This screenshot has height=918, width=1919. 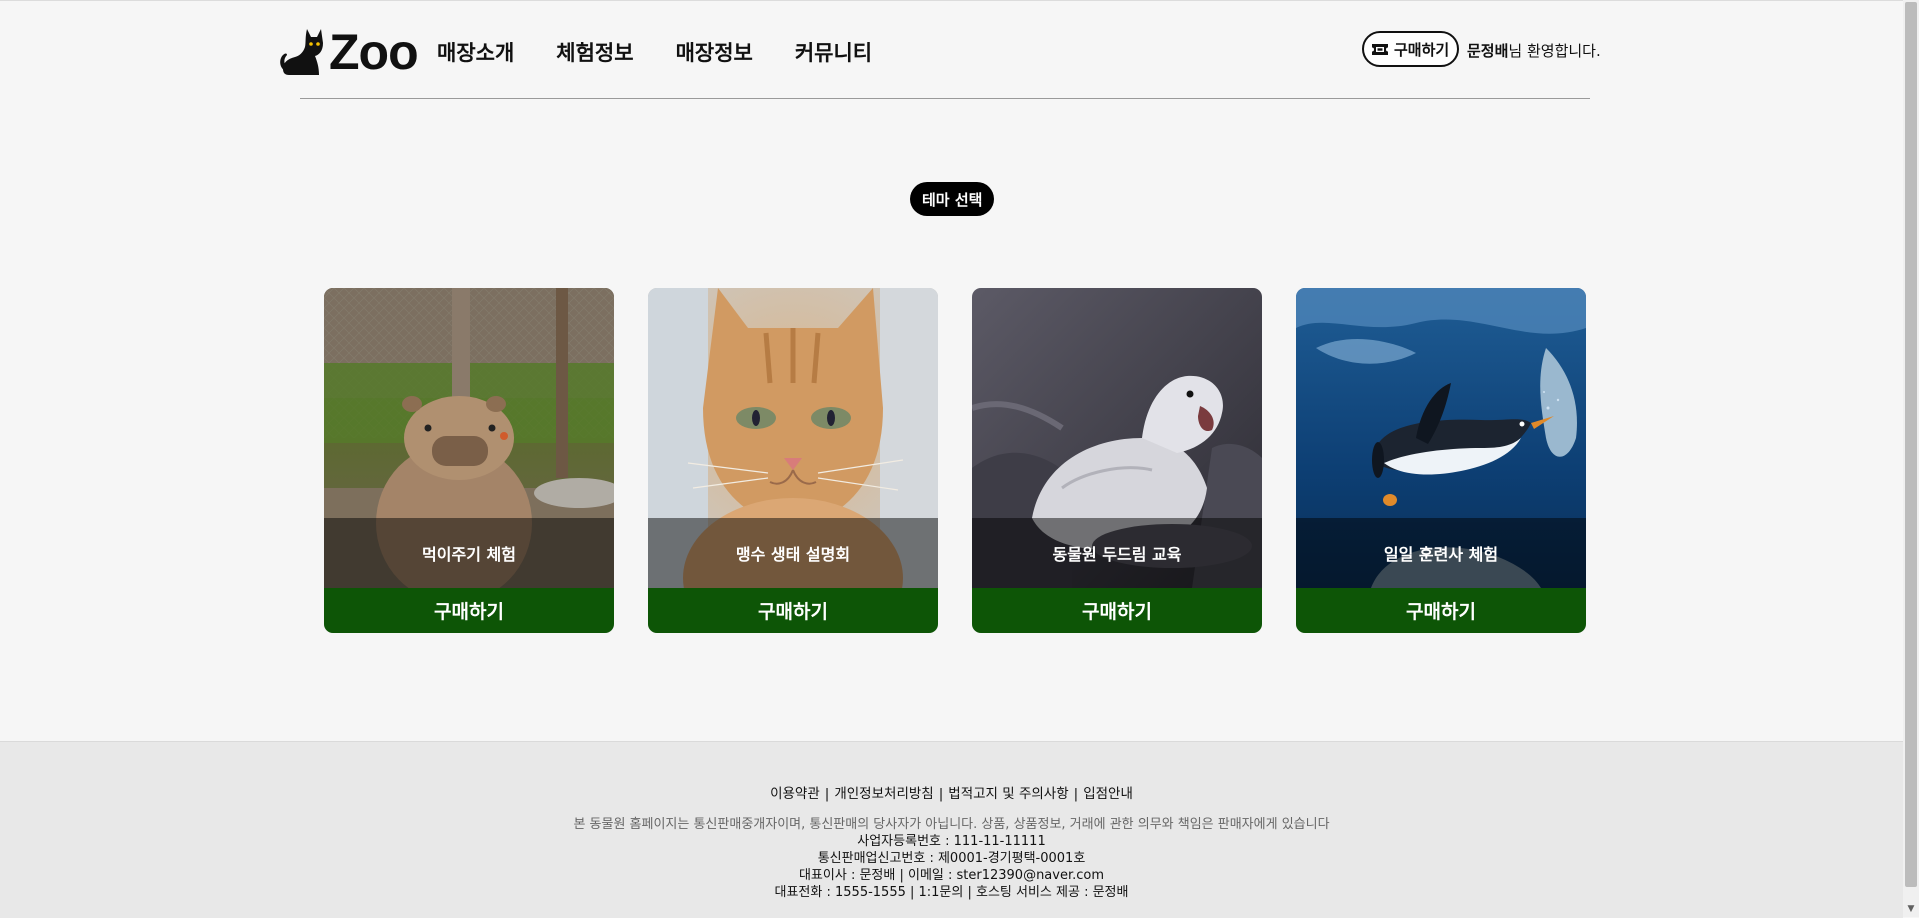 I want to click on nav-store-intro: 매장소개, so click(x=475, y=52).